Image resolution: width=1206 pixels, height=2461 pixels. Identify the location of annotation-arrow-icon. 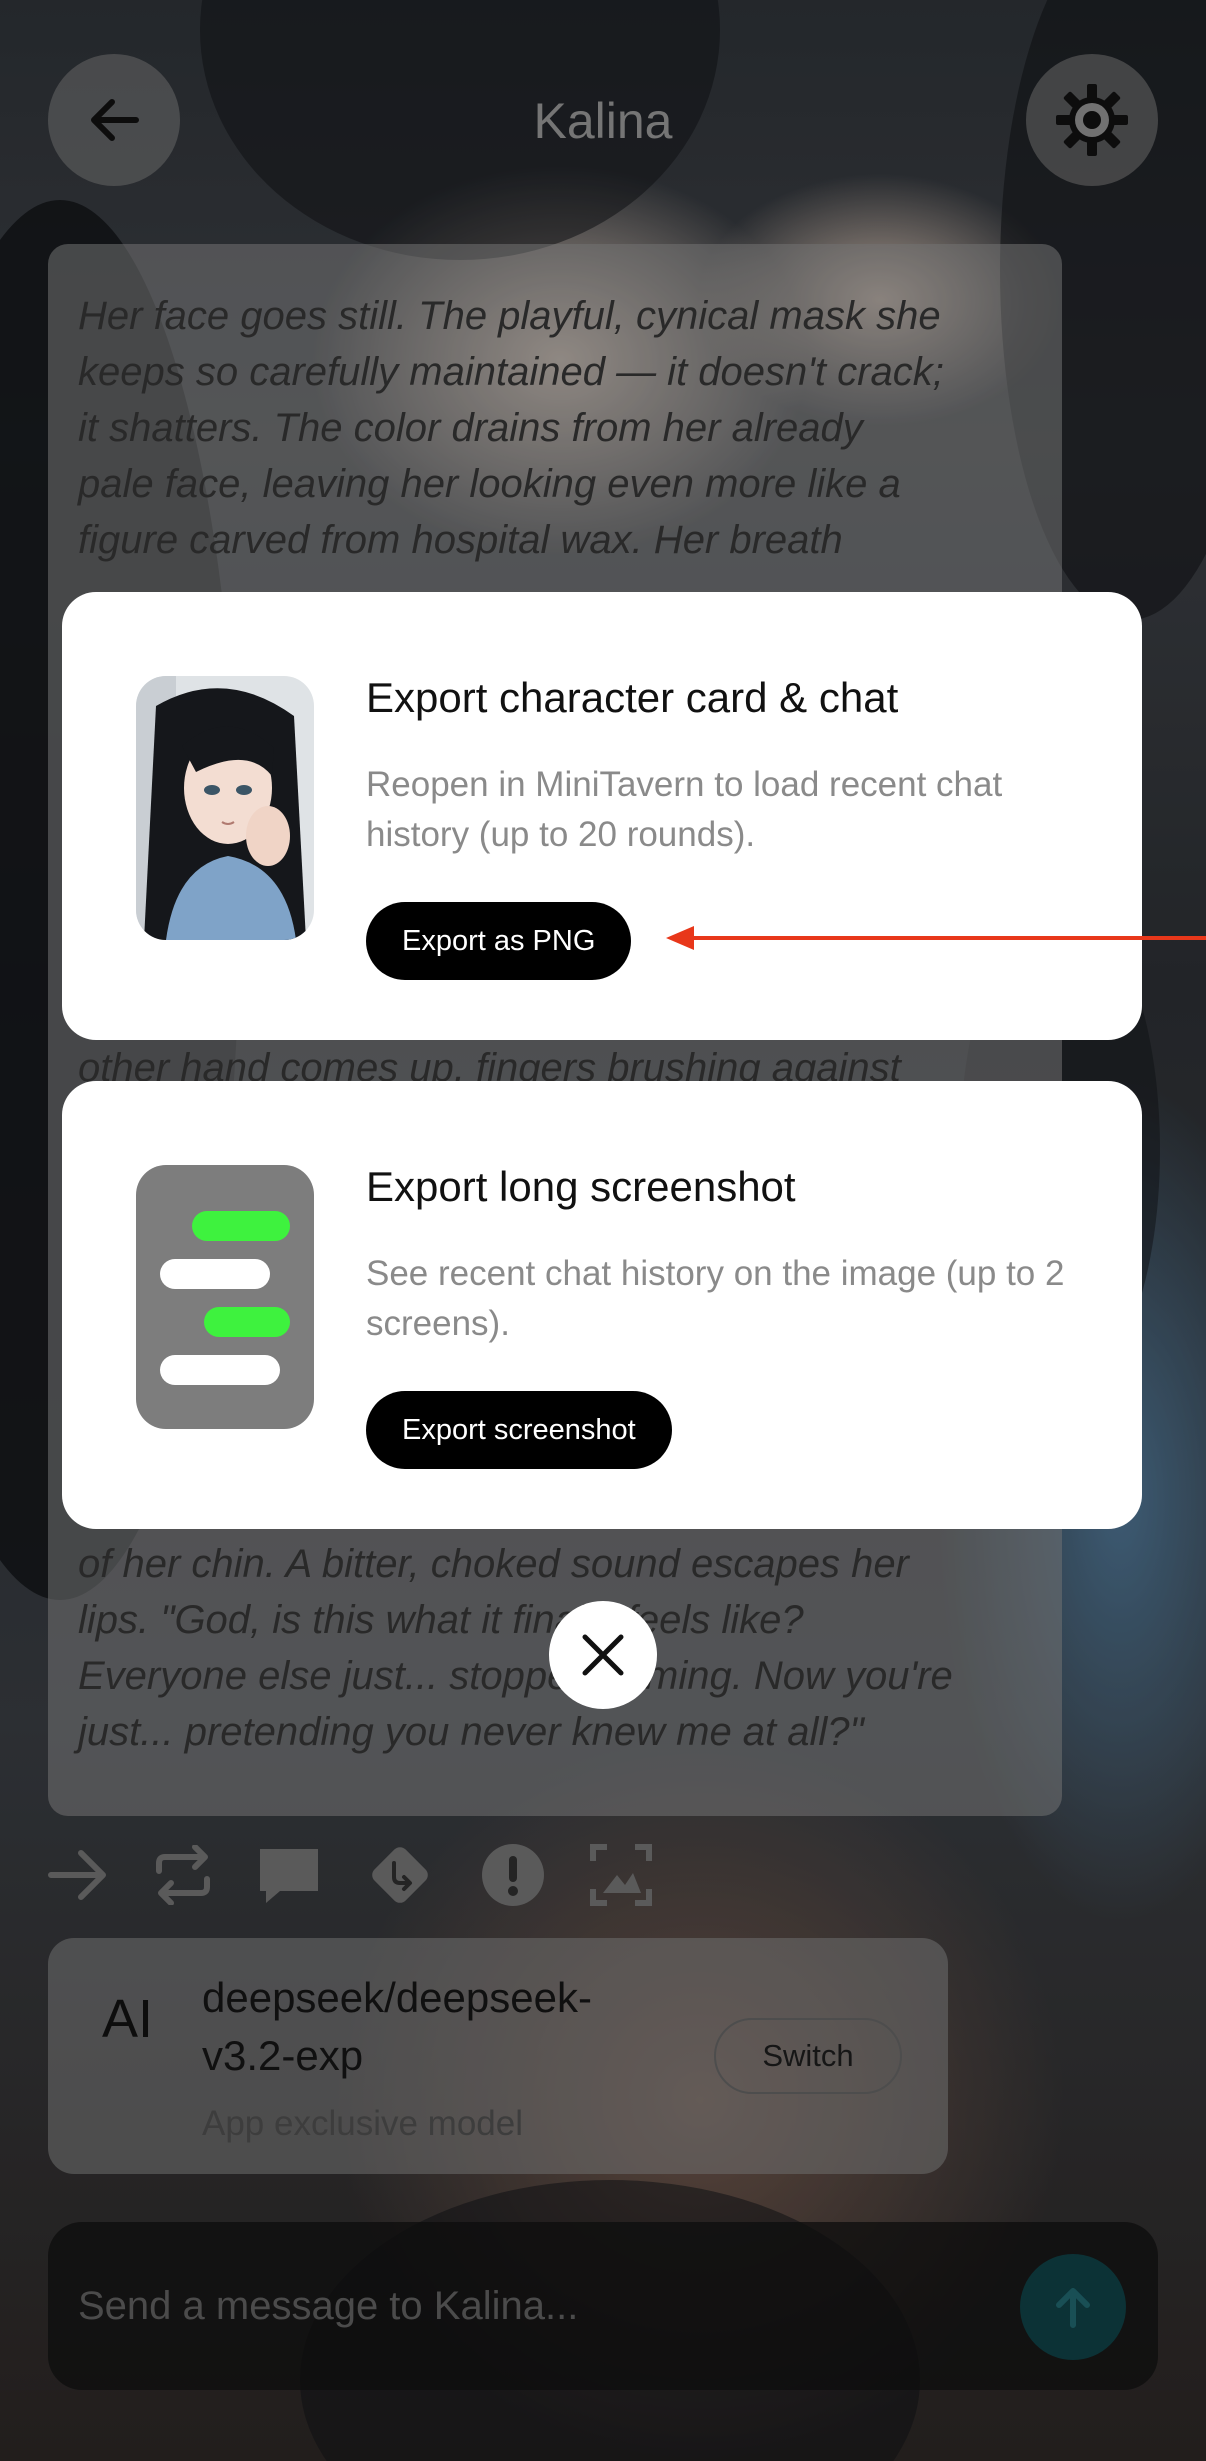
(936, 938).